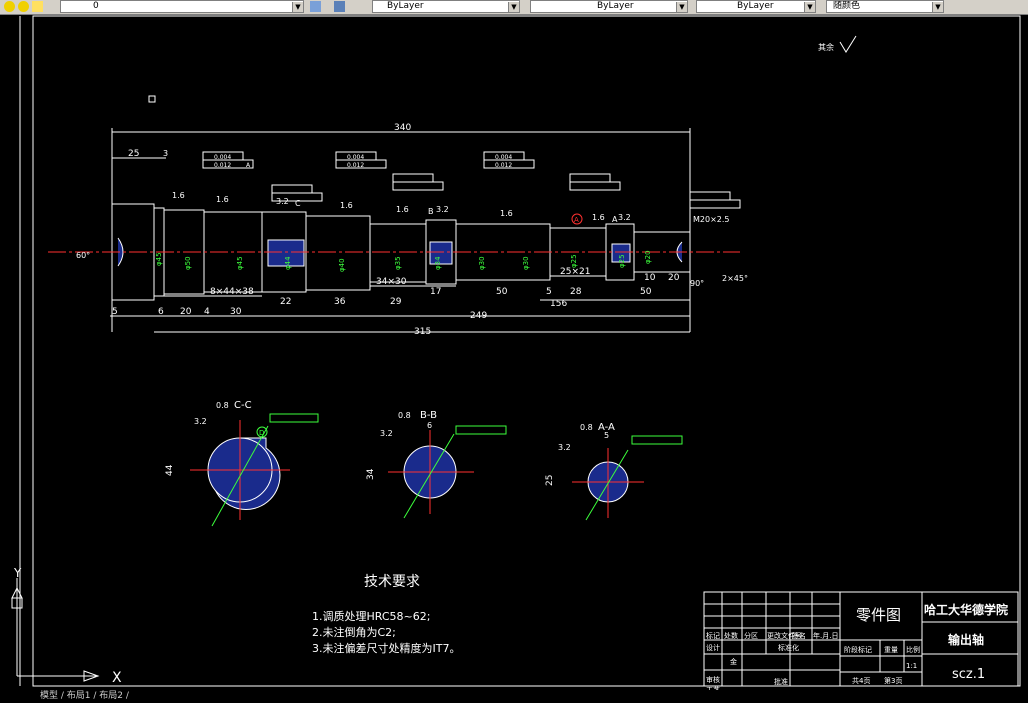 The width and height of the screenshot is (1028, 703). What do you see at coordinates (847, 6) in the screenshot?
I see `plotstyle-control-value: 随颜色` at bounding box center [847, 6].